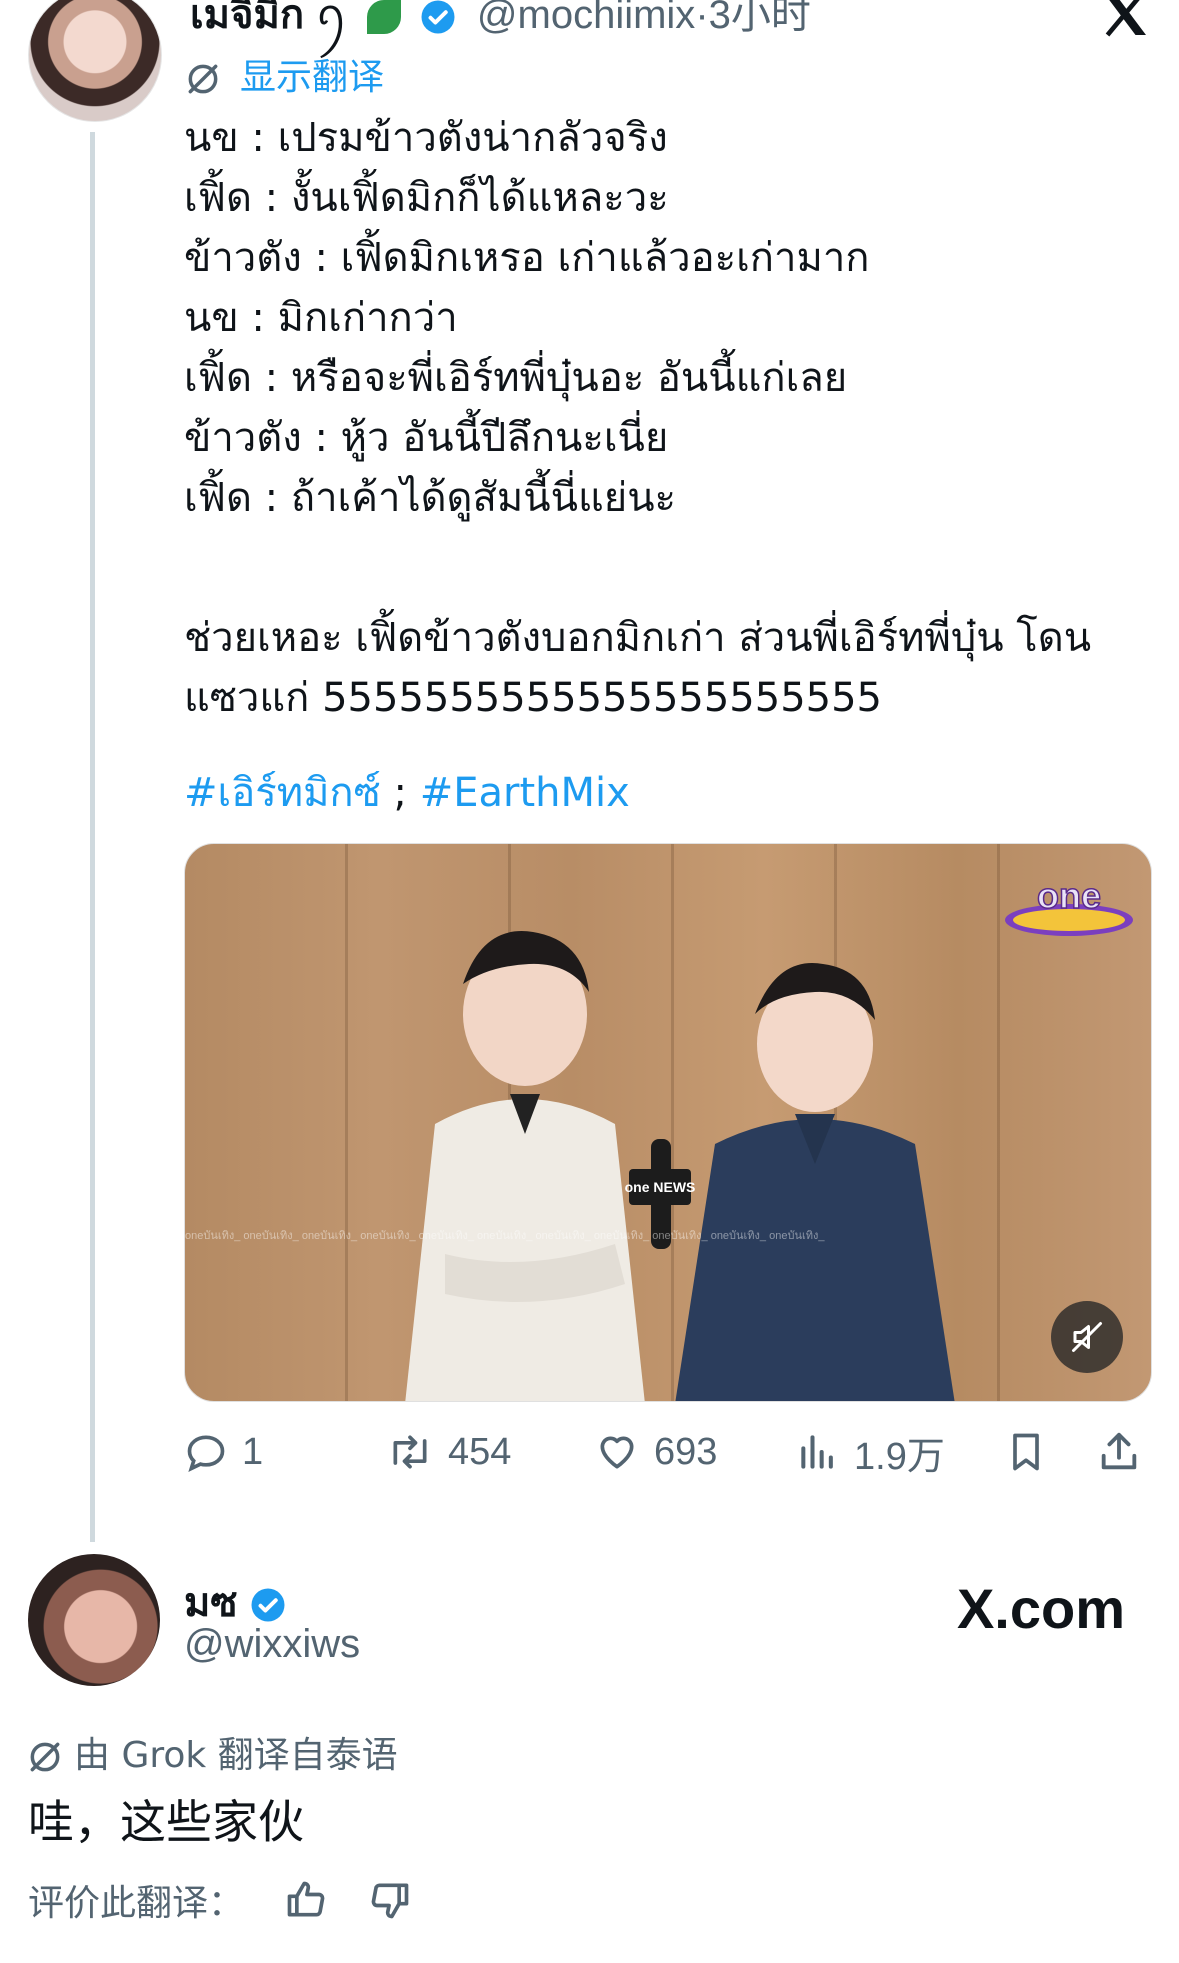 This screenshot has width=1179, height=1963. I want to click on reply-author-avatar, so click(94, 1620).